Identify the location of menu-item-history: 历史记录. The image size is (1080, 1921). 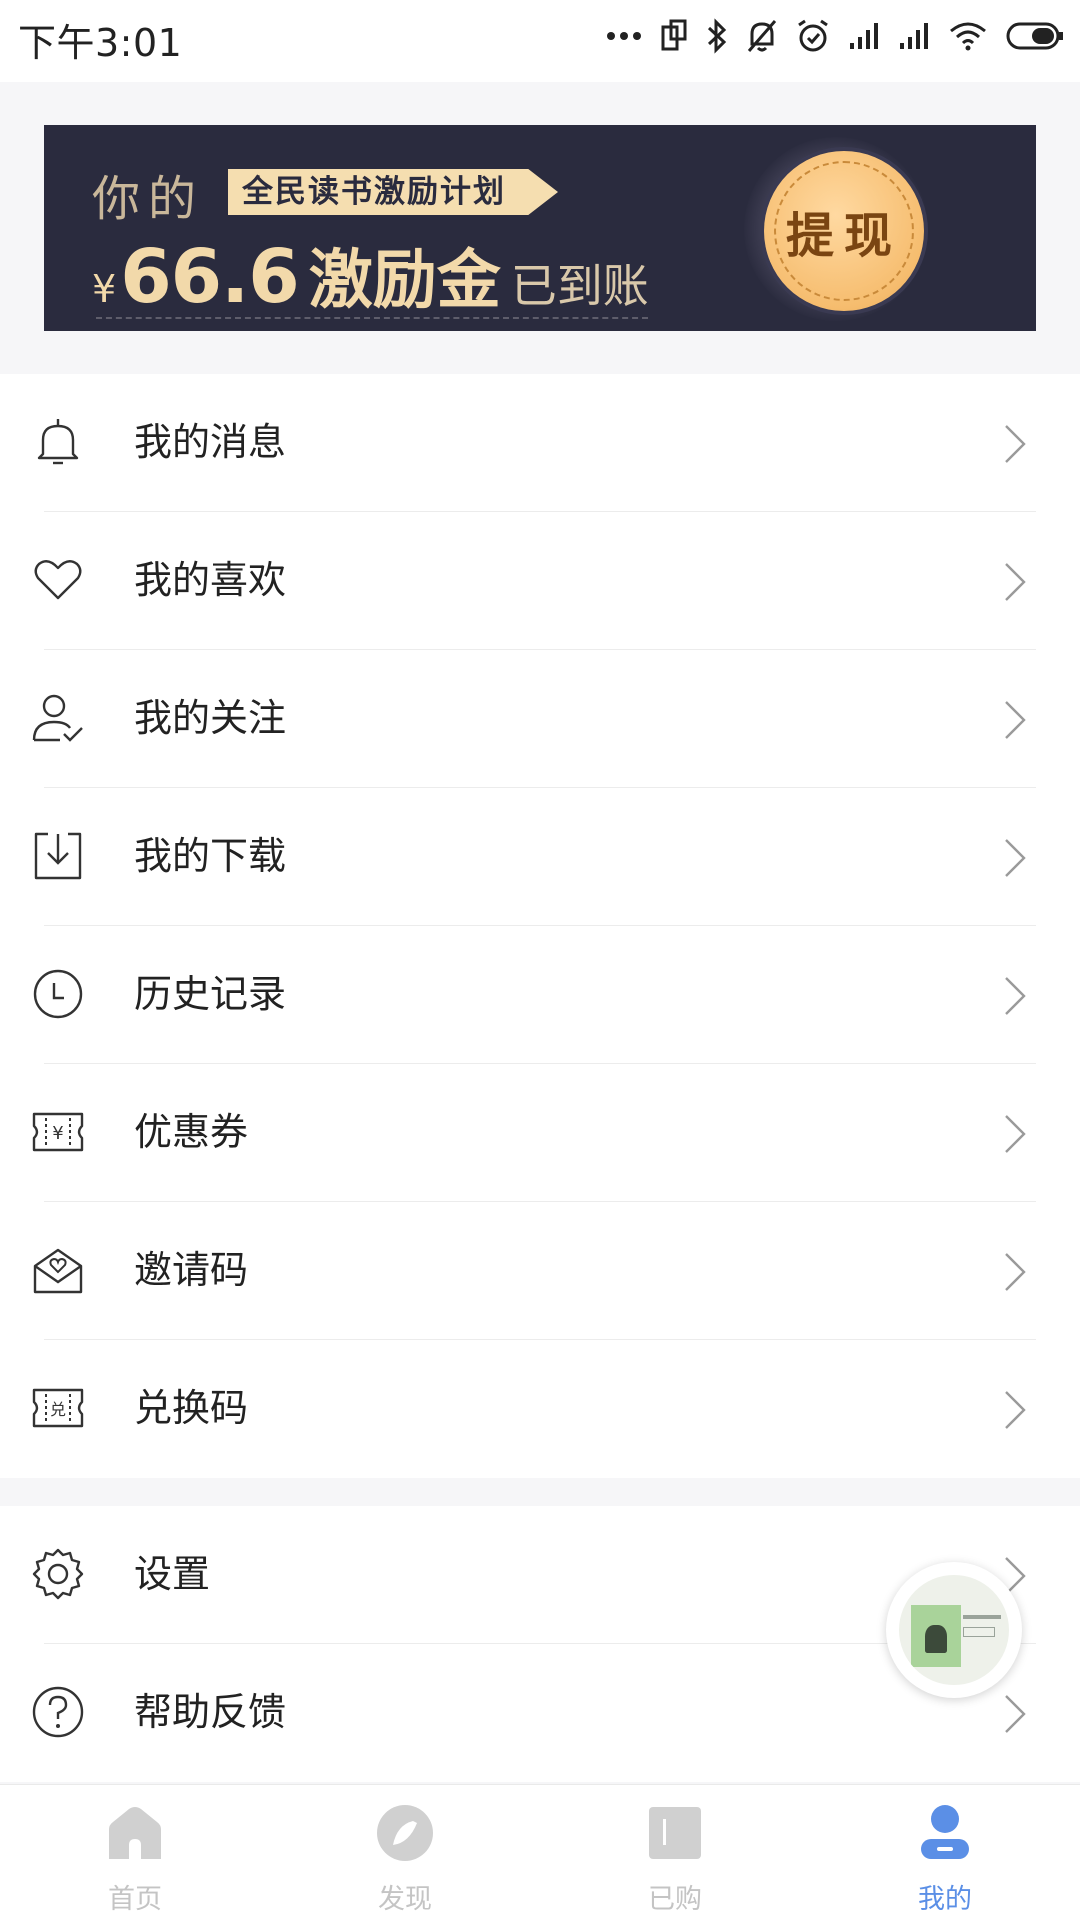
(540, 995).